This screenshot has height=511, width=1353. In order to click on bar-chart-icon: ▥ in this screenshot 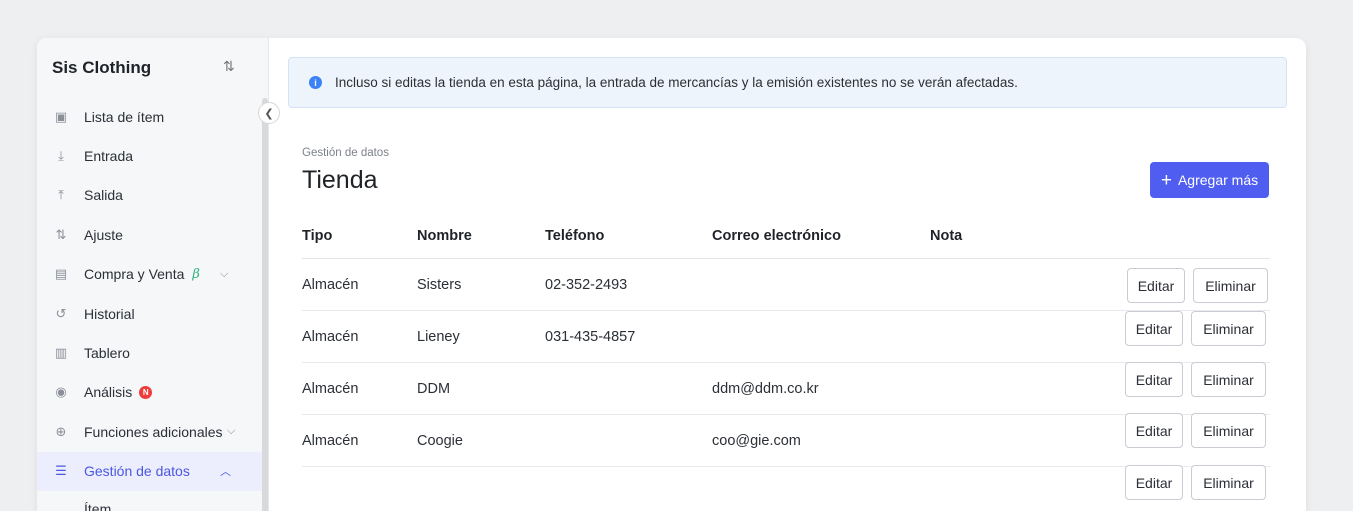, I will do `click(61, 353)`.